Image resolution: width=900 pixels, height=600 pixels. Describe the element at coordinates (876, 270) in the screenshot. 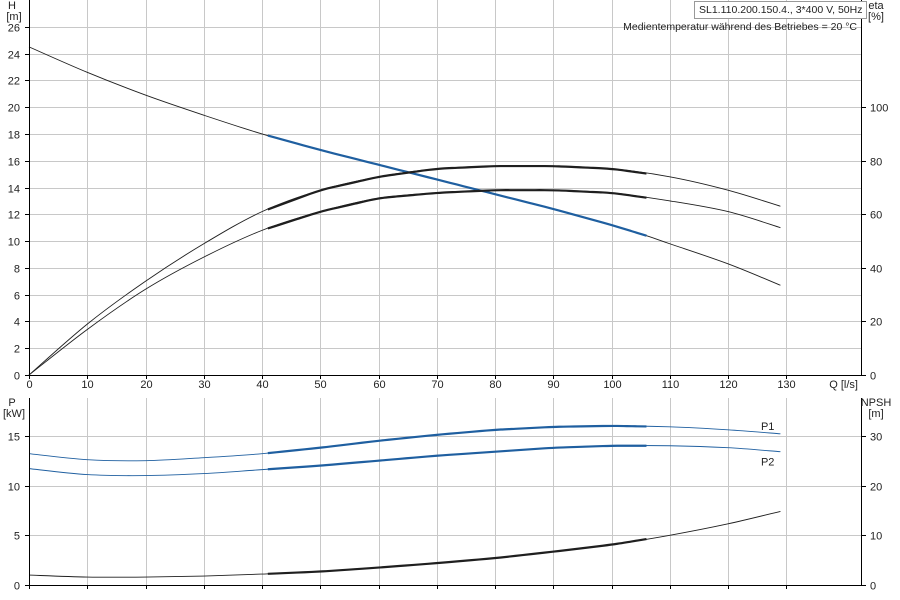

I see `right-tick-label: 40` at that location.